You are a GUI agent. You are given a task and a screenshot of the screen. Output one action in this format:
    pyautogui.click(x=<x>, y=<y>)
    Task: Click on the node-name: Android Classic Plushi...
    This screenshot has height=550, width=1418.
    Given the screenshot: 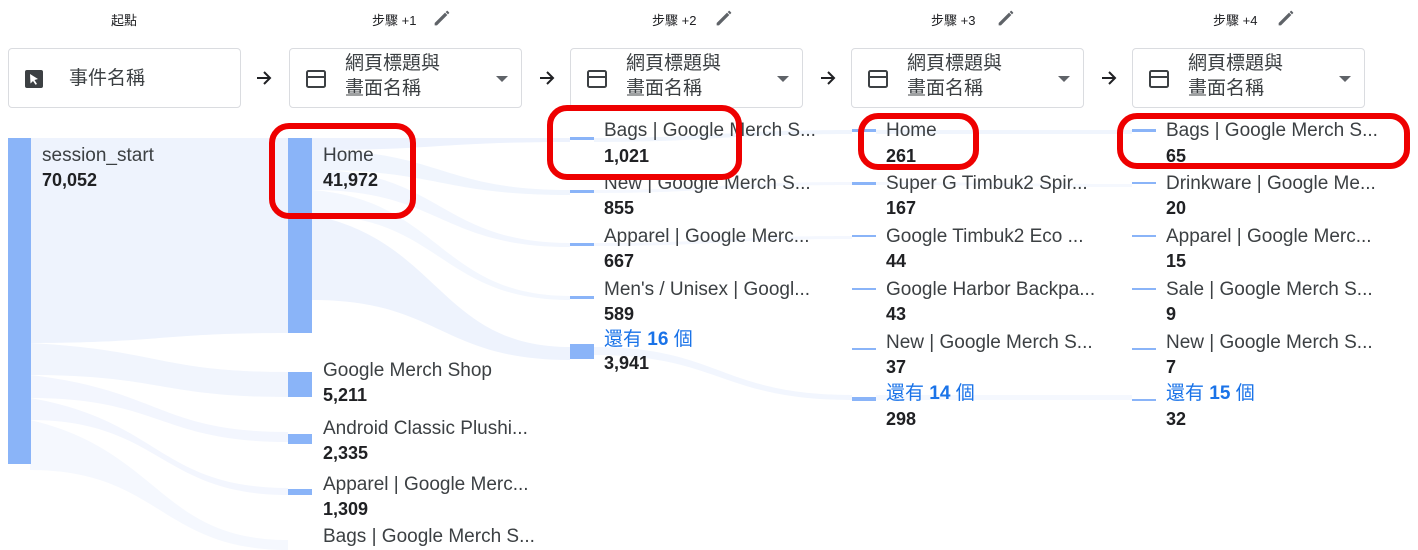 What is the action you would take?
    pyautogui.click(x=425, y=428)
    